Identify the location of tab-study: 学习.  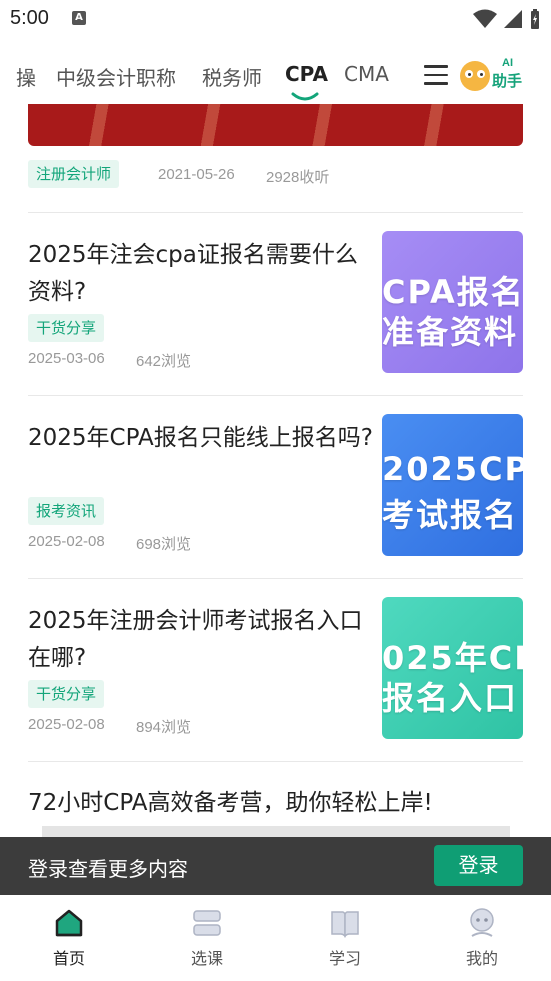
(345, 936).